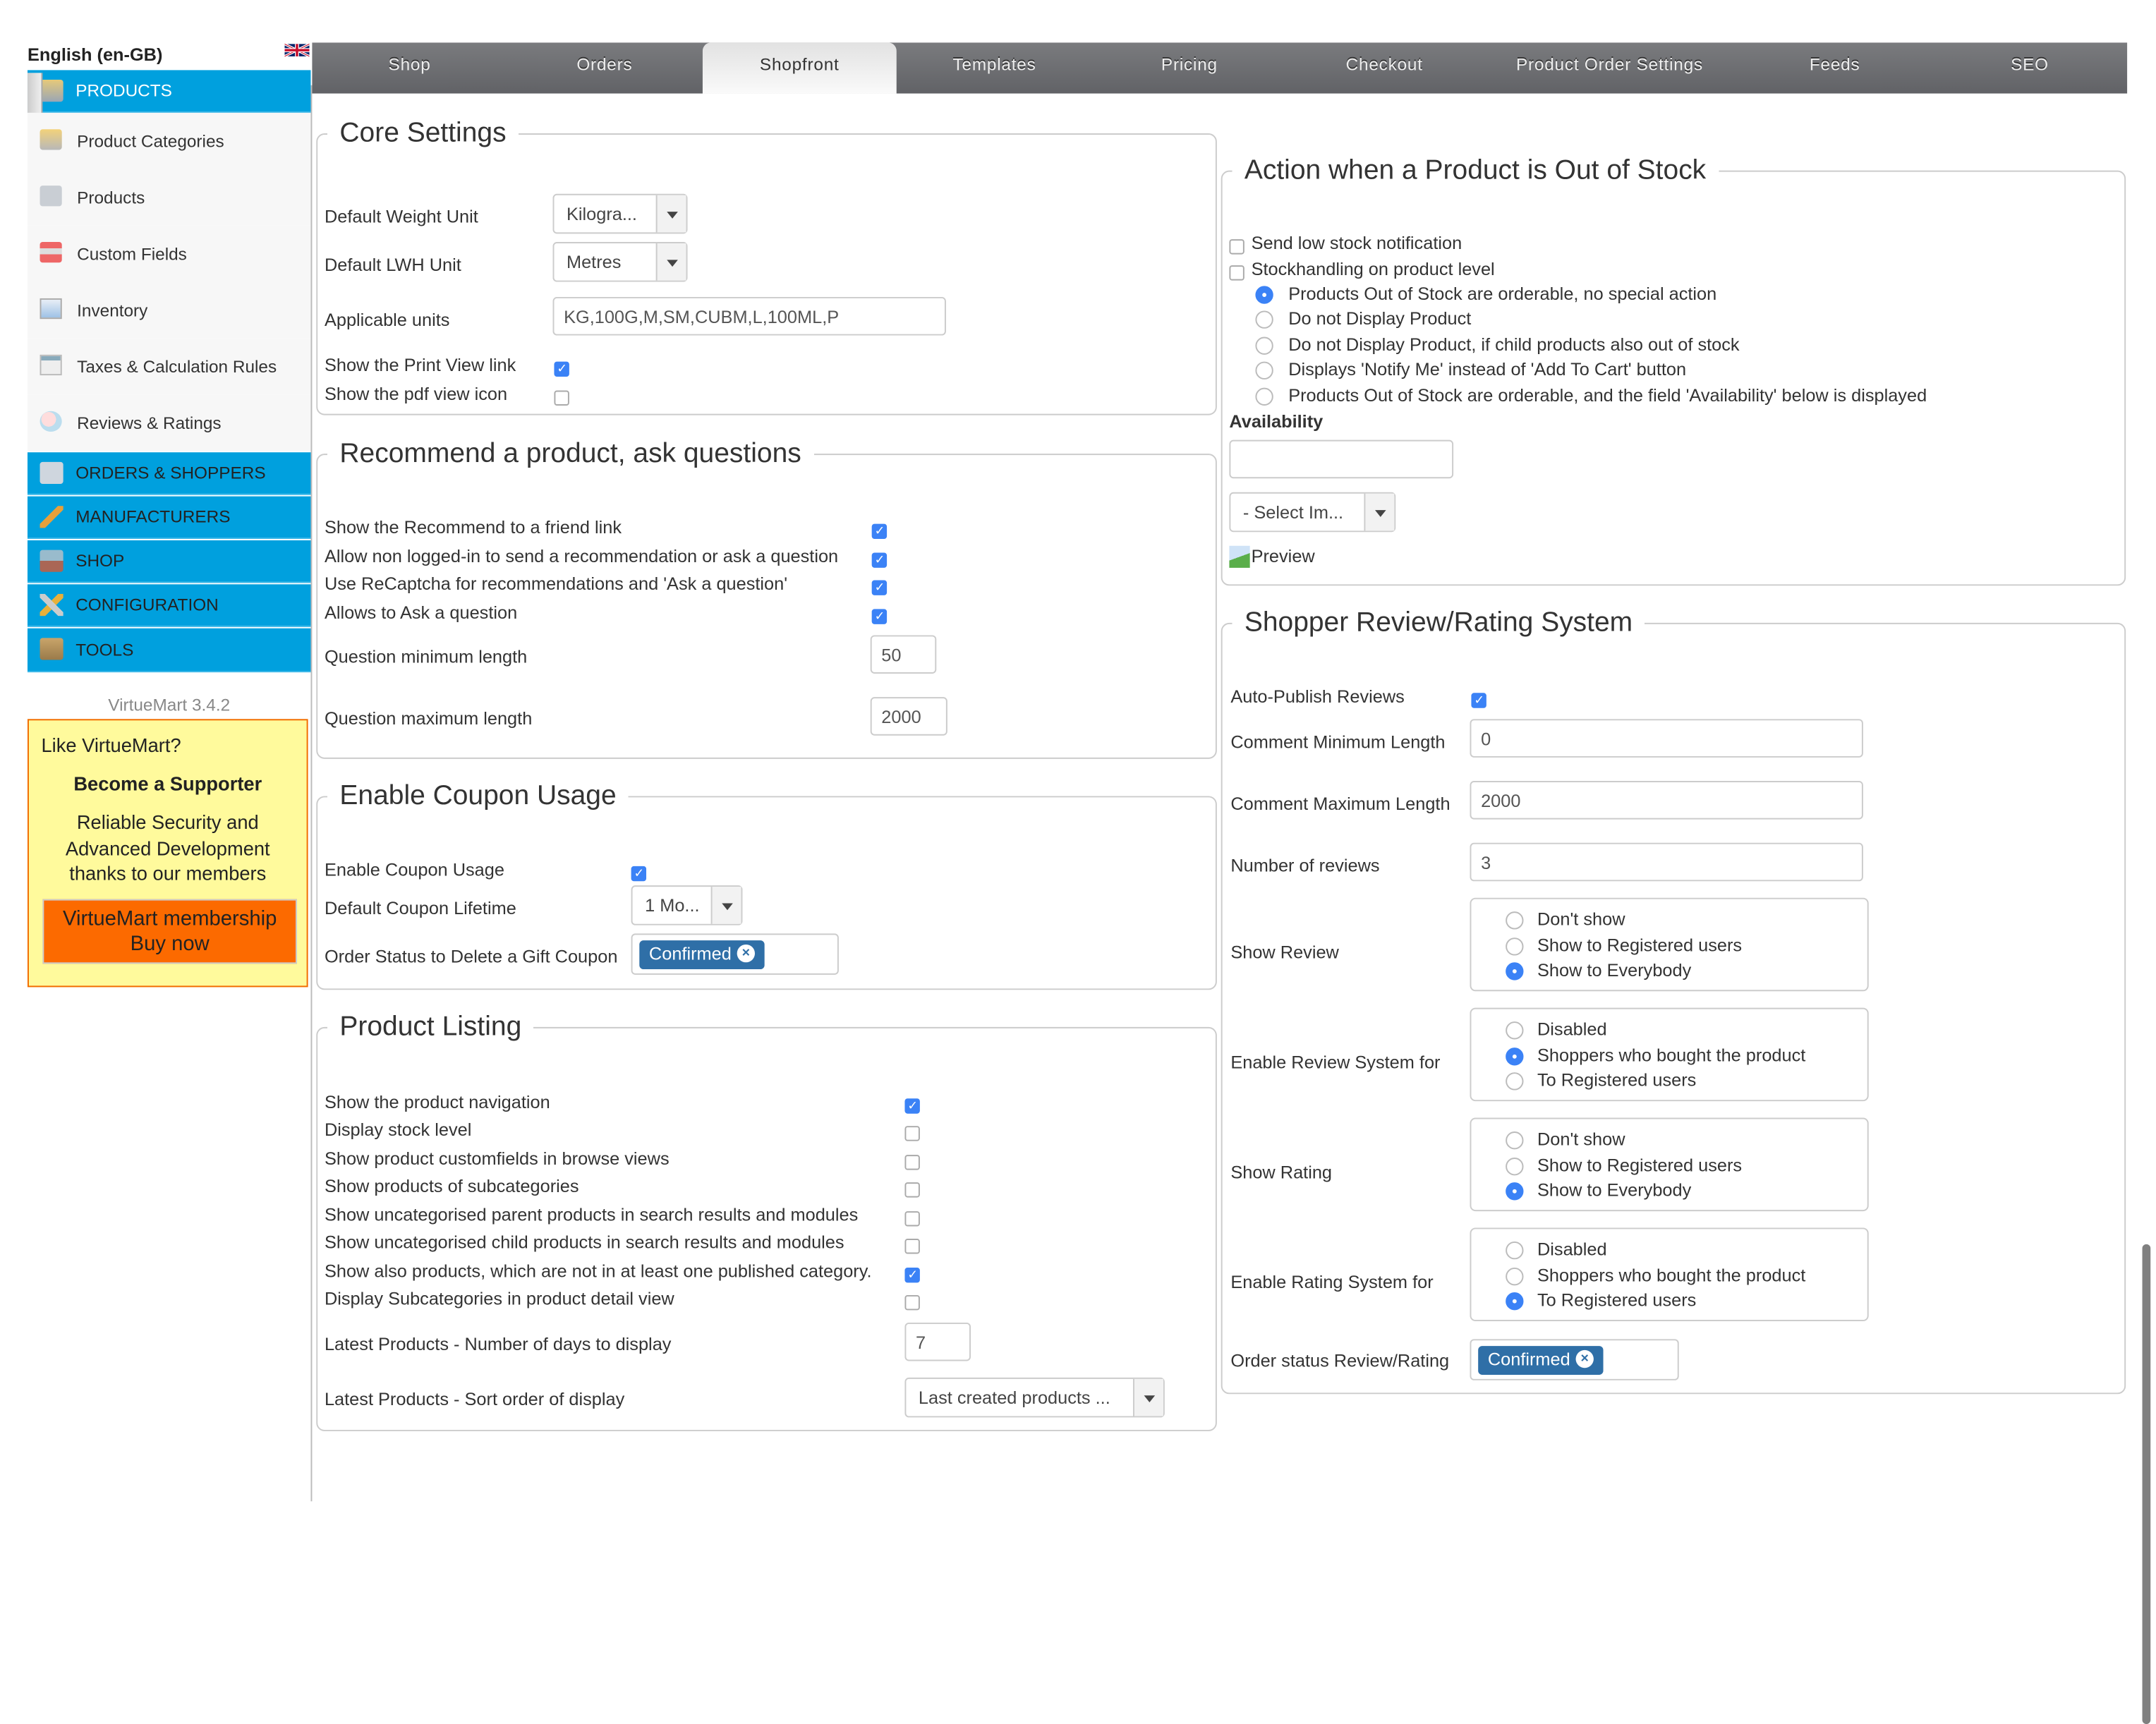  What do you see at coordinates (749, 316) in the screenshot?
I see `applicable-units-input: KG,100G,M,SM,CUBM,L,100ML,P` at bounding box center [749, 316].